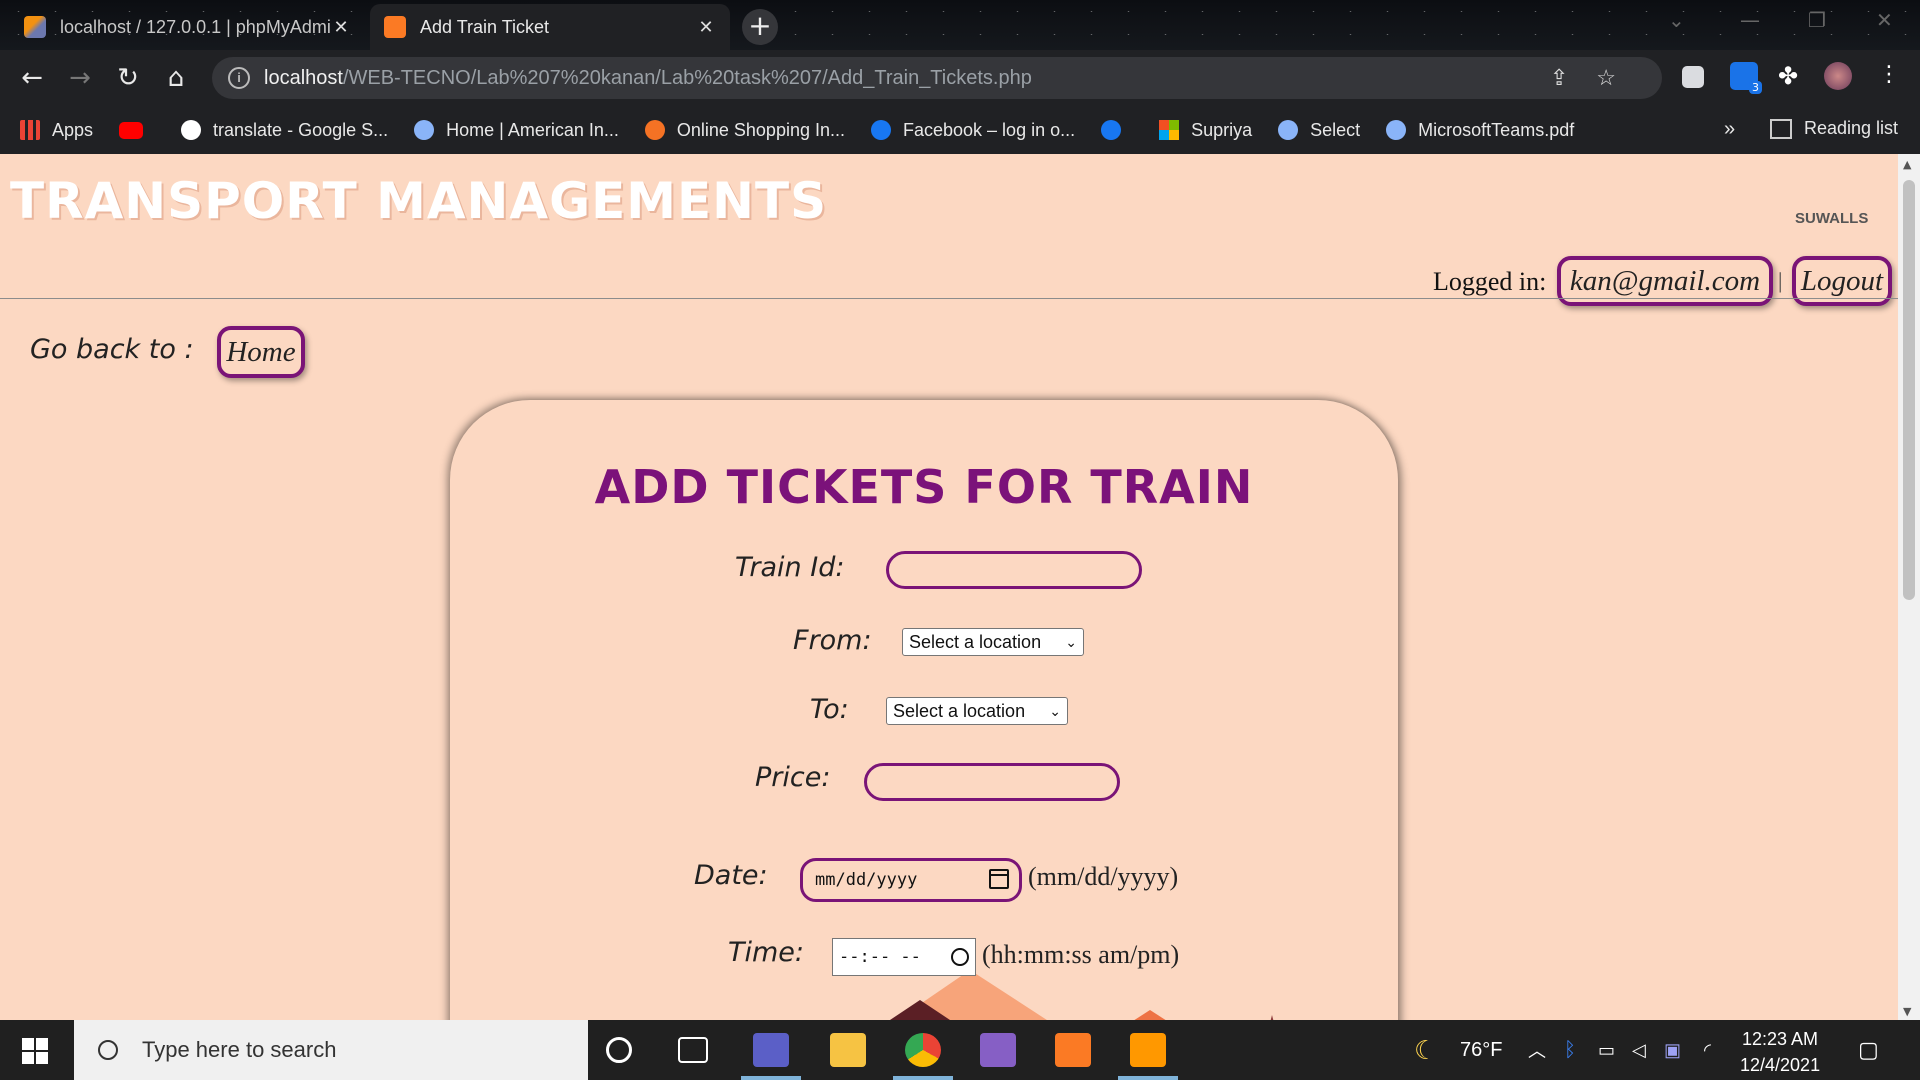  I want to click on train-id-input, so click(1014, 570).